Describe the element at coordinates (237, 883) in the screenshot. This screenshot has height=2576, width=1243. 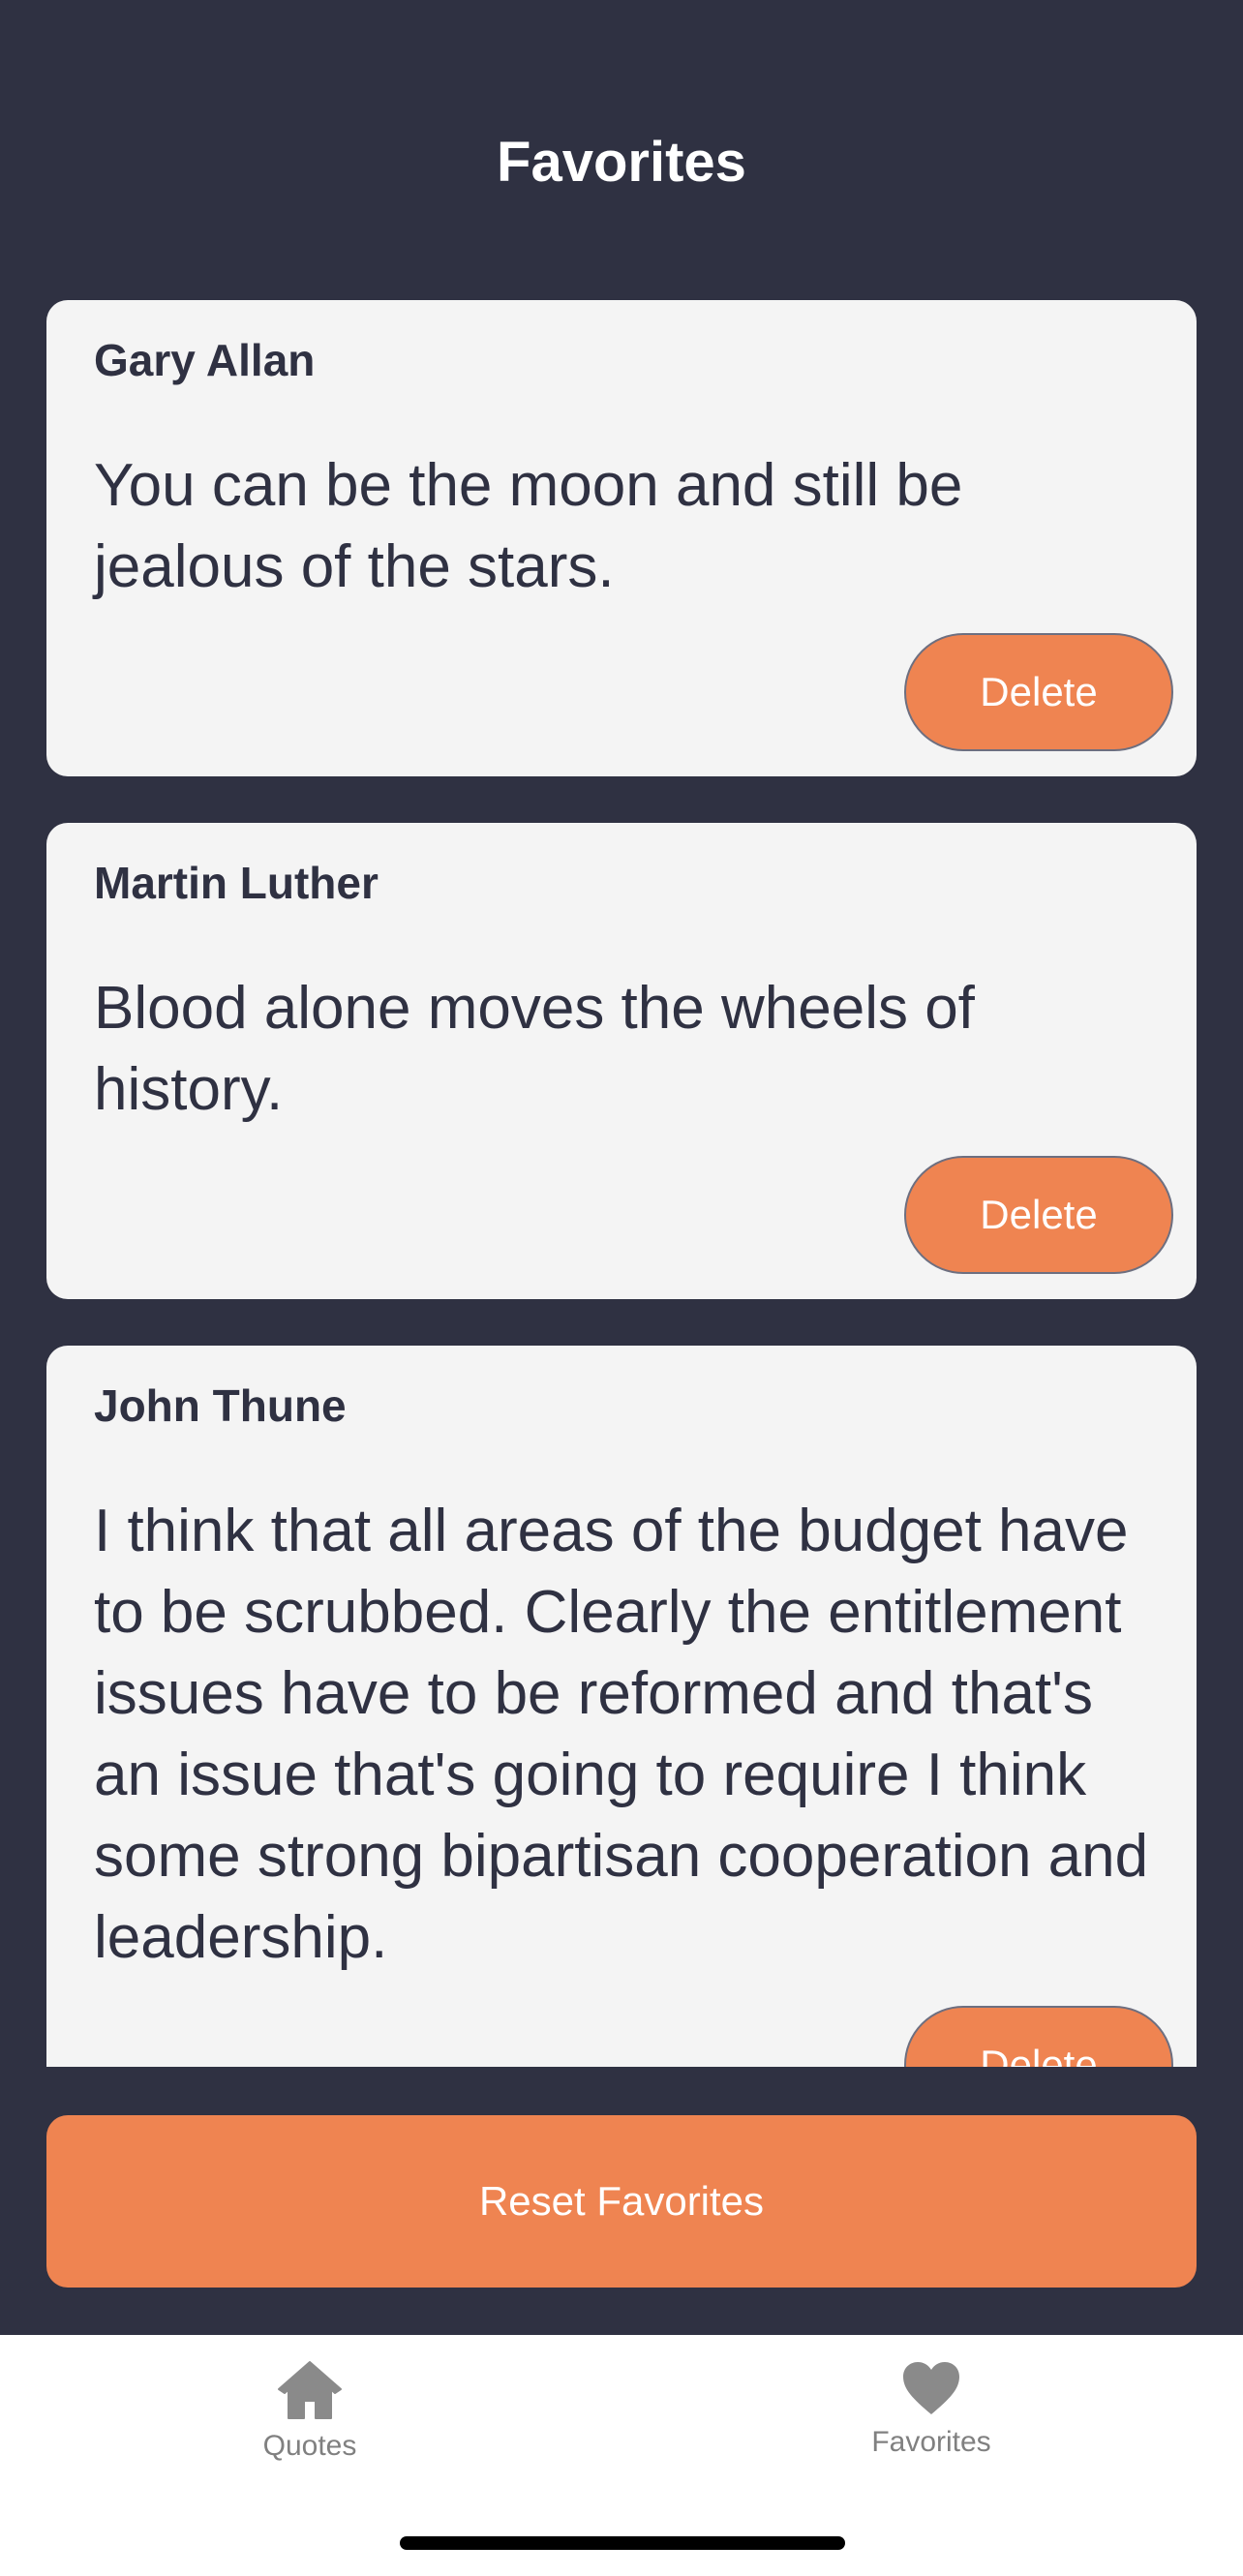
I see `quote-author: Martin Luther` at that location.